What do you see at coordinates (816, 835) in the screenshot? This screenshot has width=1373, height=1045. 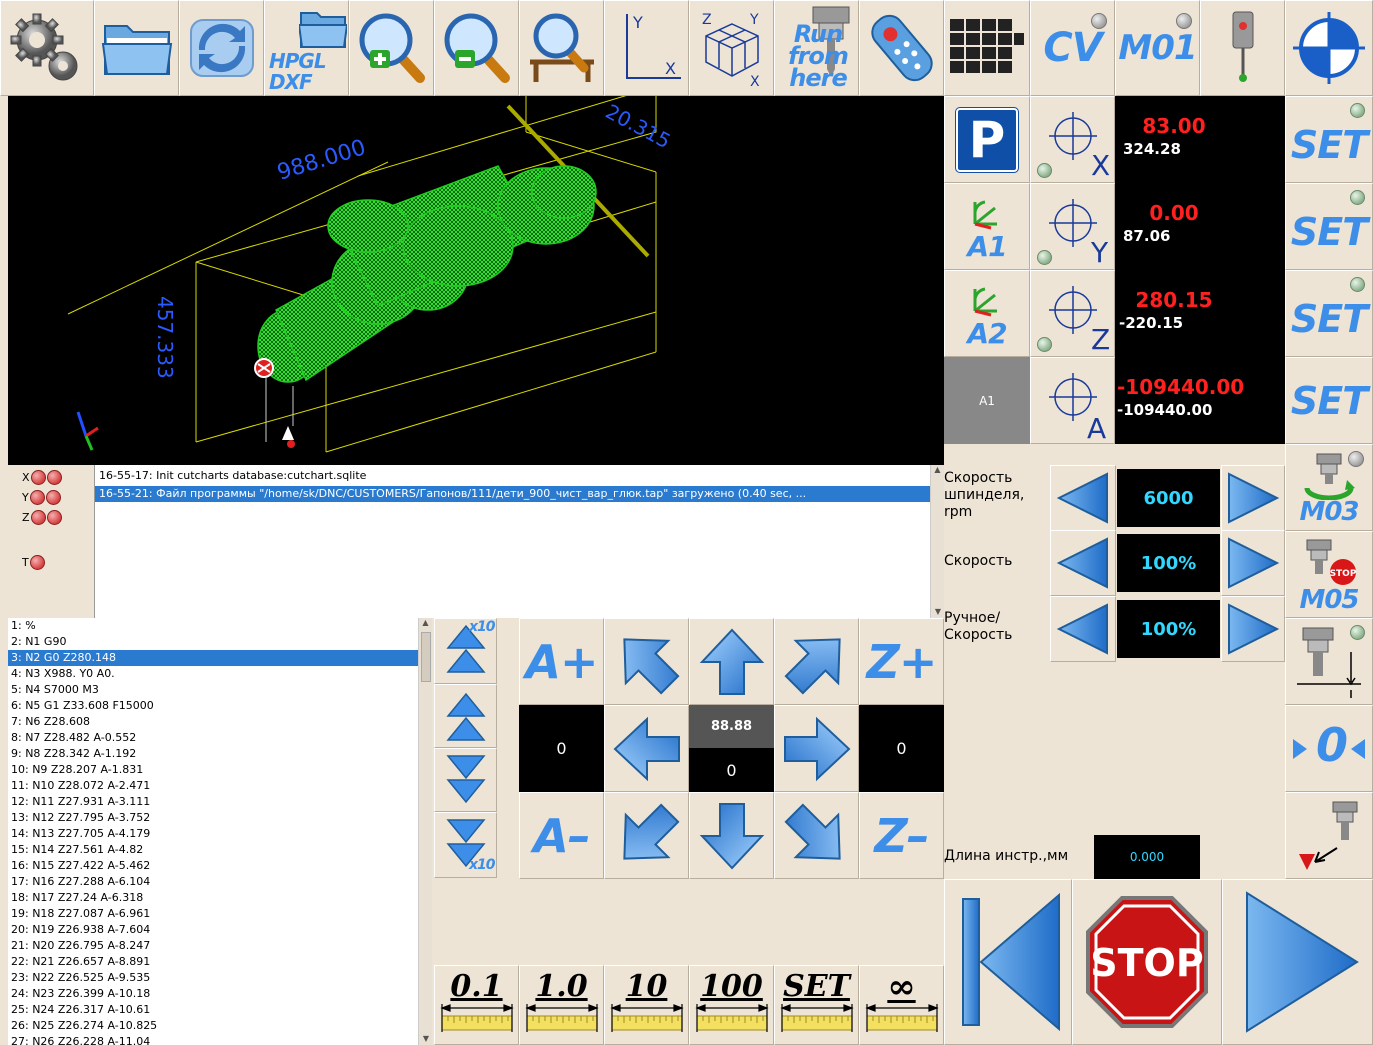 I see `jog-down-right-button` at bounding box center [816, 835].